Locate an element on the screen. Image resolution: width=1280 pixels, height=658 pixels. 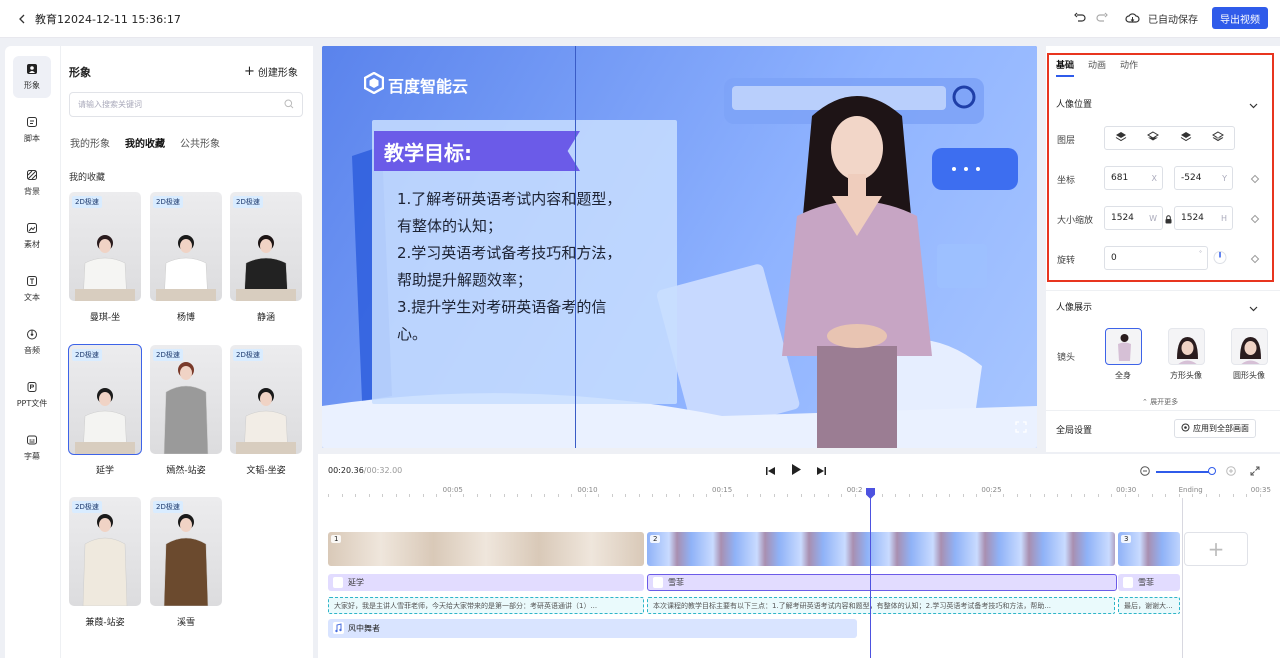
apply-to-all-button: 应用到全部画面 is located at coordinates (1215, 428).